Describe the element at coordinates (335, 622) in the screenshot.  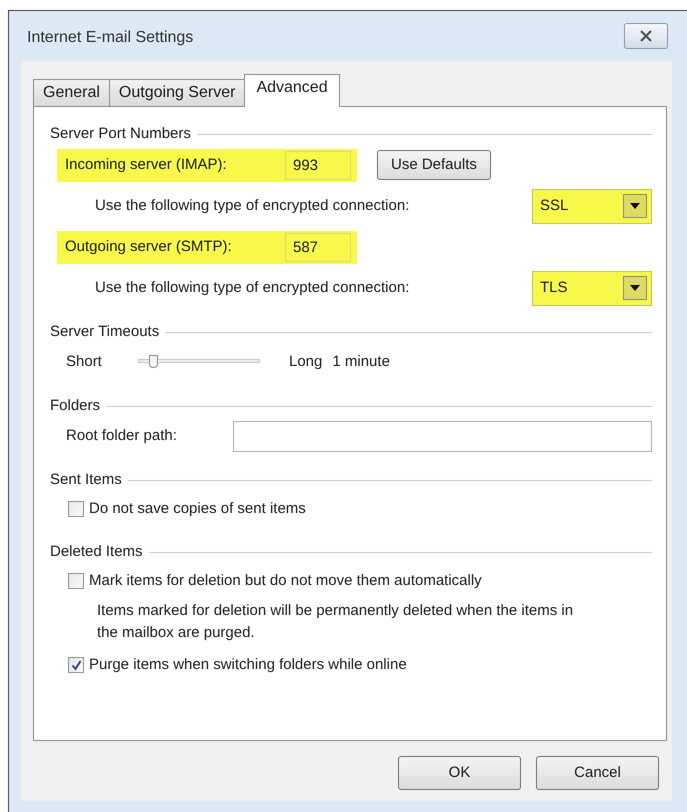
I see `description-text: Items marked for deletion will be permanently deleted when the items in the mailbox are purged.` at that location.